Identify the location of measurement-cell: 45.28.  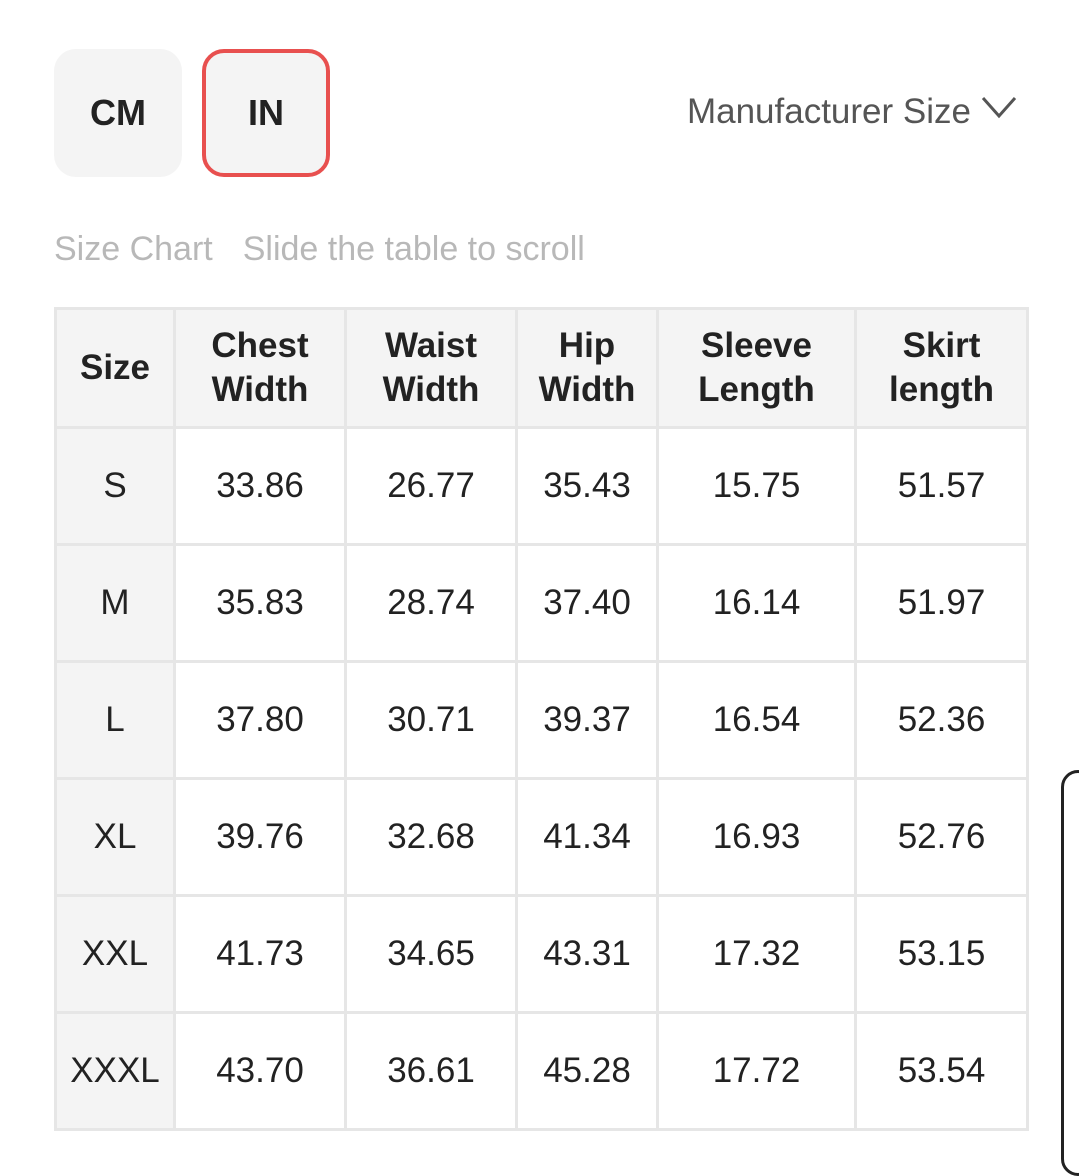
(587, 1071).